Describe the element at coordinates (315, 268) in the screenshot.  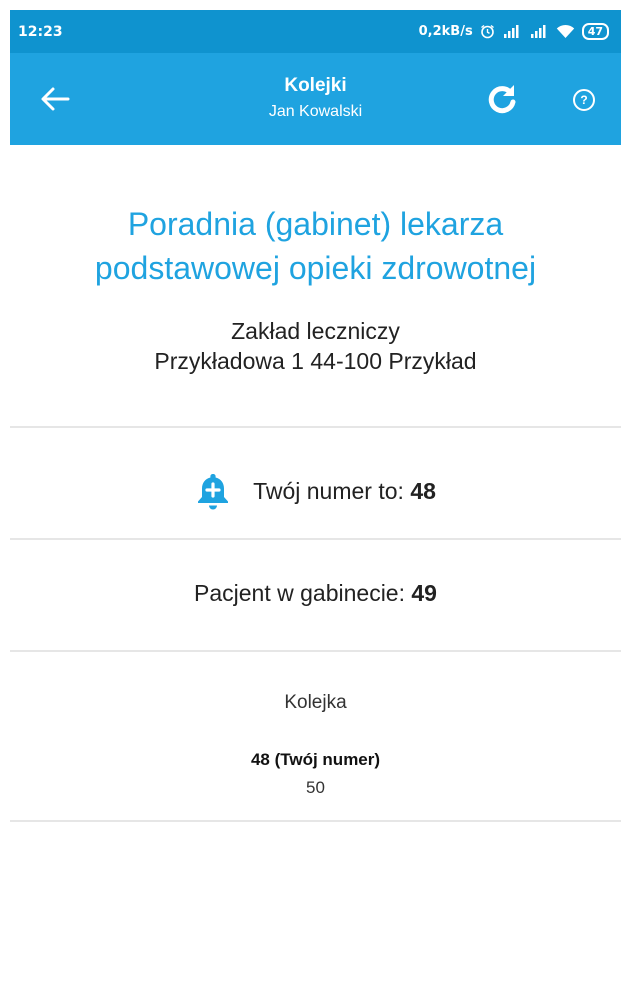
I see `clinic-name-line-2: podstawowej opieki zdrowotnej` at that location.